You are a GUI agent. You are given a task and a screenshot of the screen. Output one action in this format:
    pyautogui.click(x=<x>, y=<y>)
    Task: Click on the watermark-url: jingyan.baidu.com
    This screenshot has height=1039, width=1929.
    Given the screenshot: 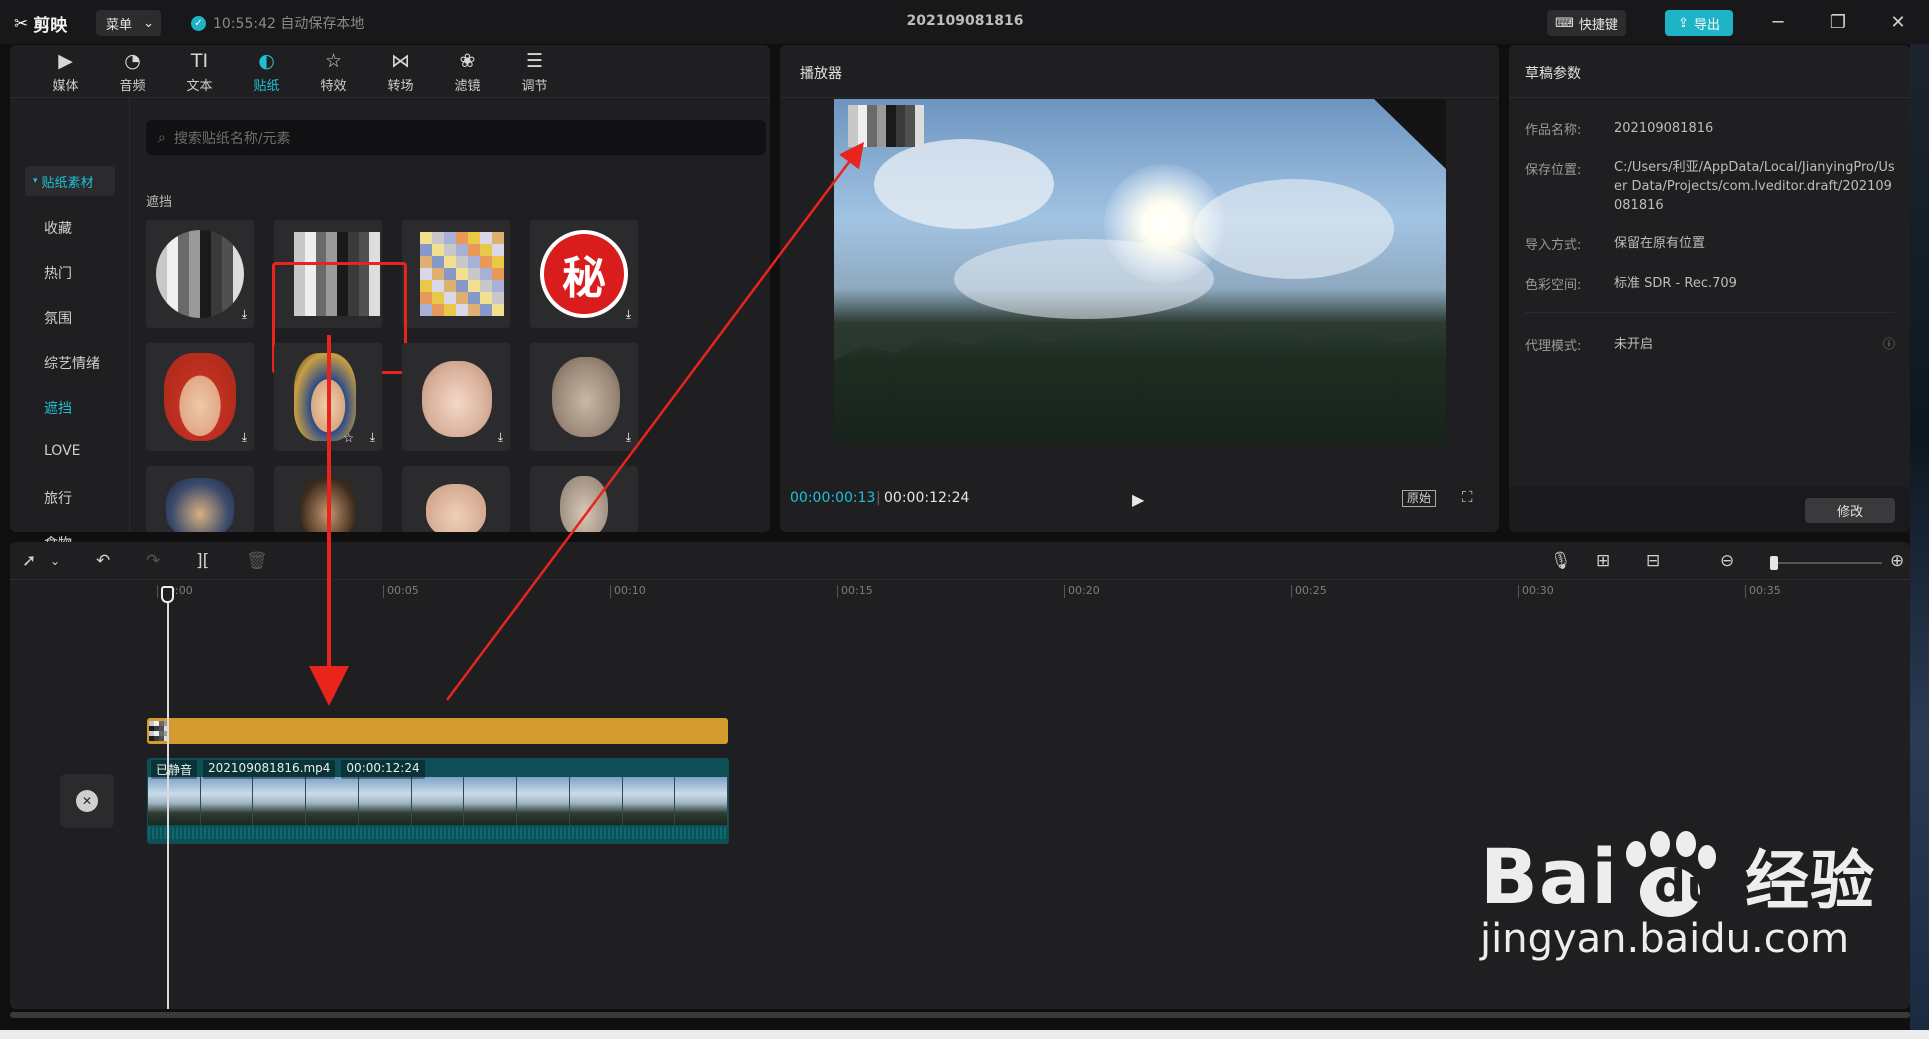 What is the action you would take?
    pyautogui.click(x=1665, y=939)
    